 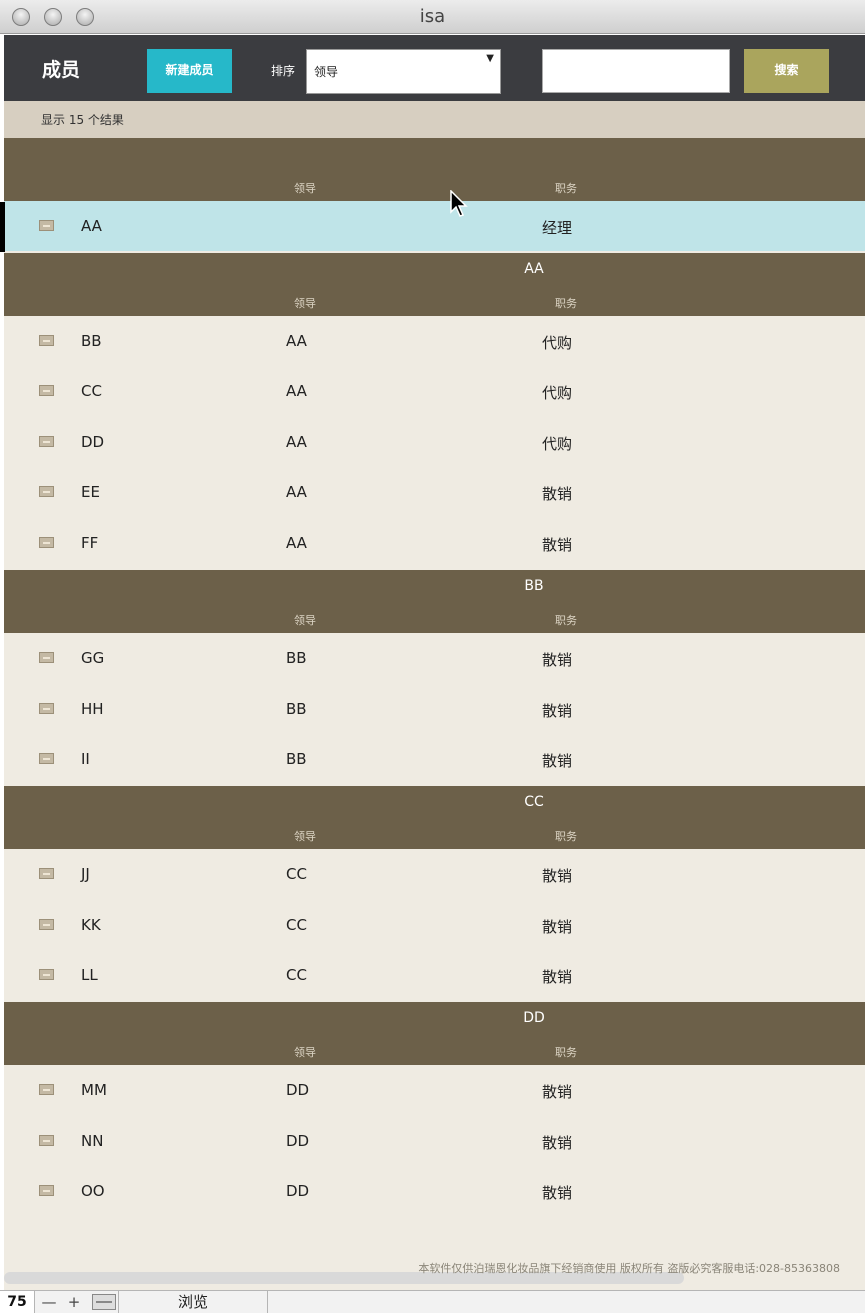 I want to click on cell-name: NN, so click(x=92, y=1141).